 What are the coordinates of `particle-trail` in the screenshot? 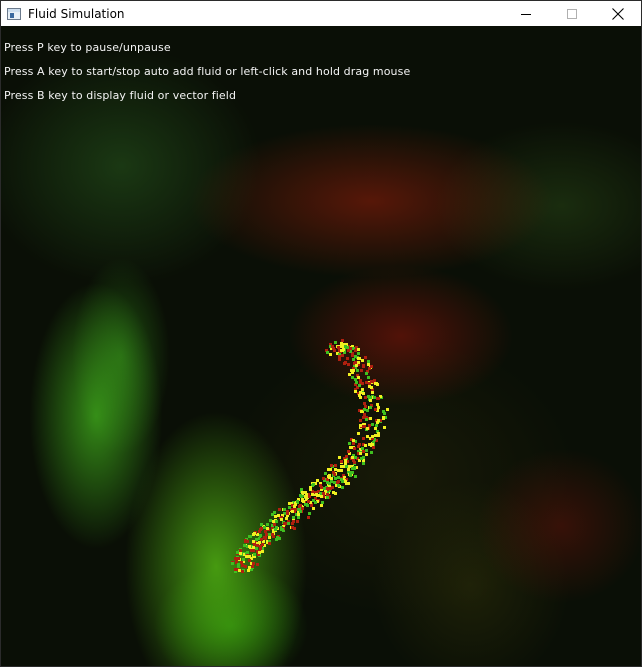 It's located at (310, 456).